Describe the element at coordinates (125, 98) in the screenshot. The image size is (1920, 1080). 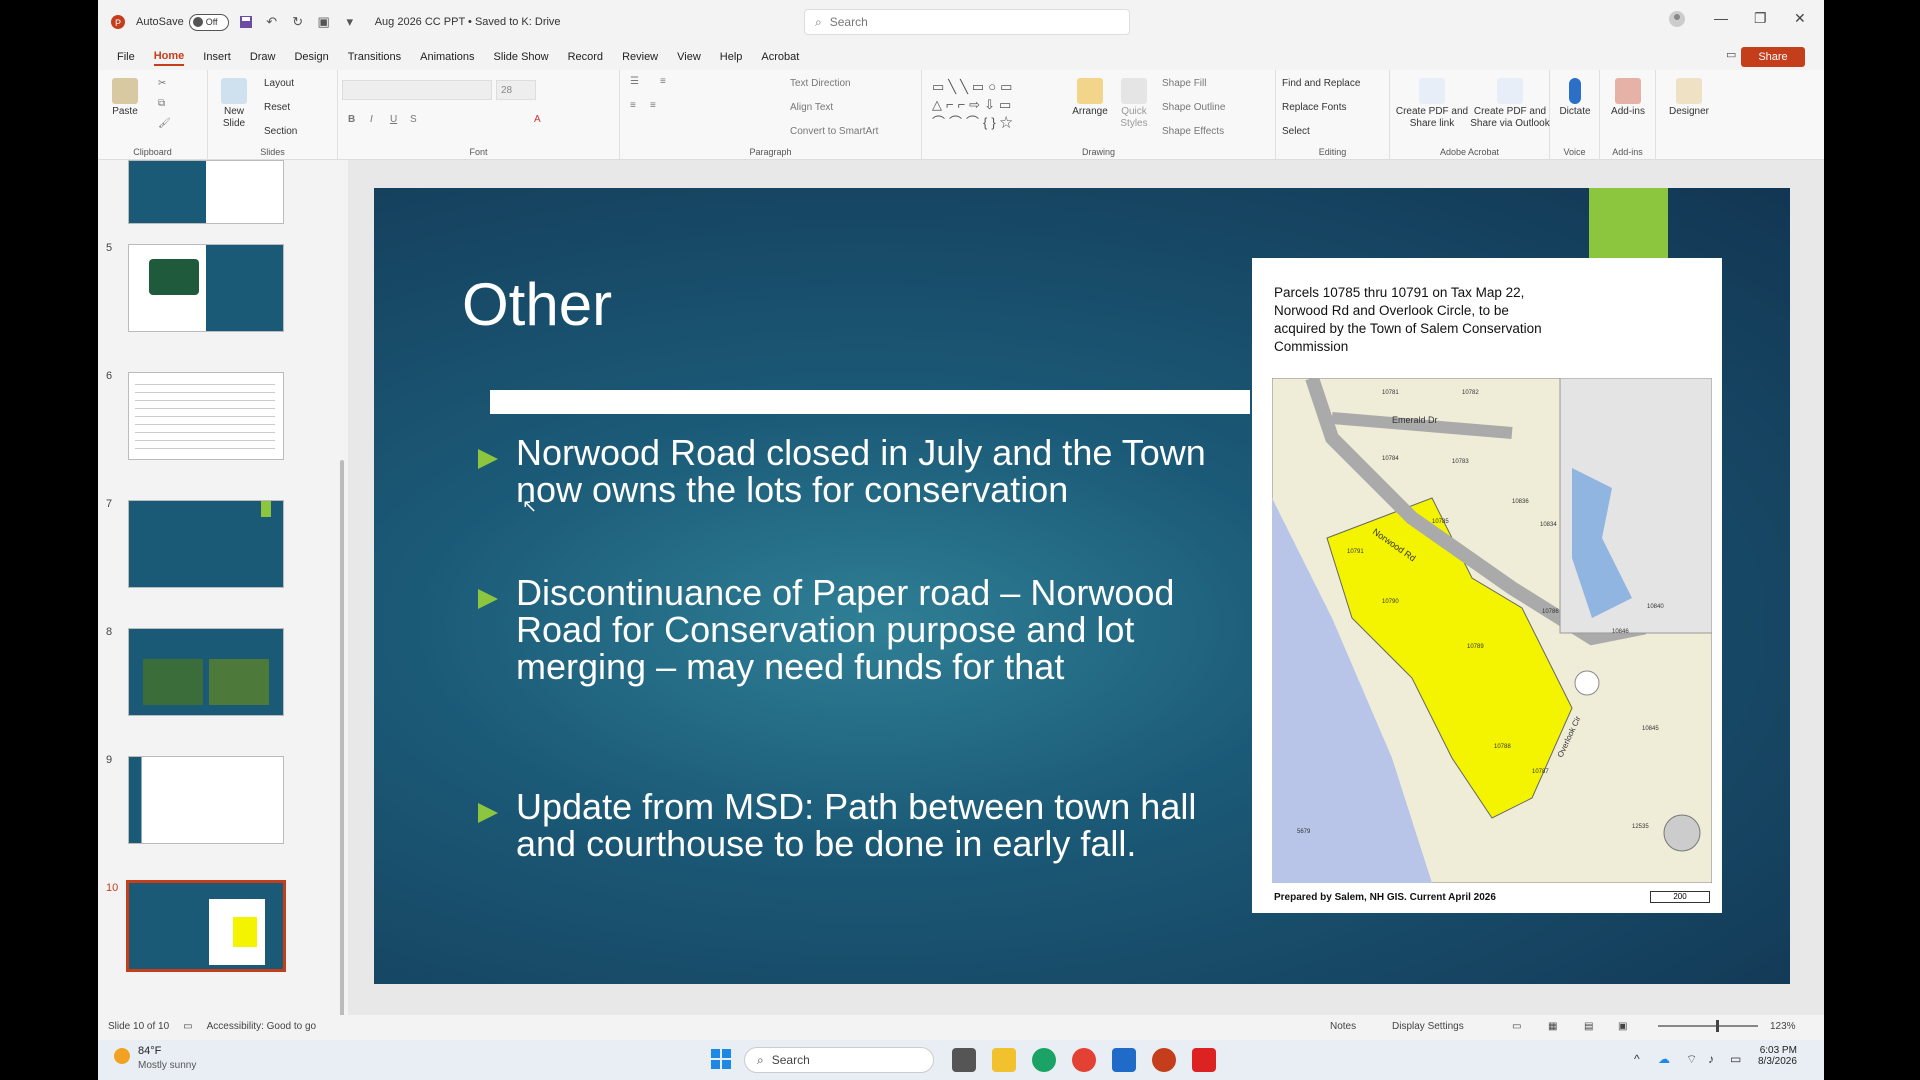
I see `paste-button: Paste` at that location.